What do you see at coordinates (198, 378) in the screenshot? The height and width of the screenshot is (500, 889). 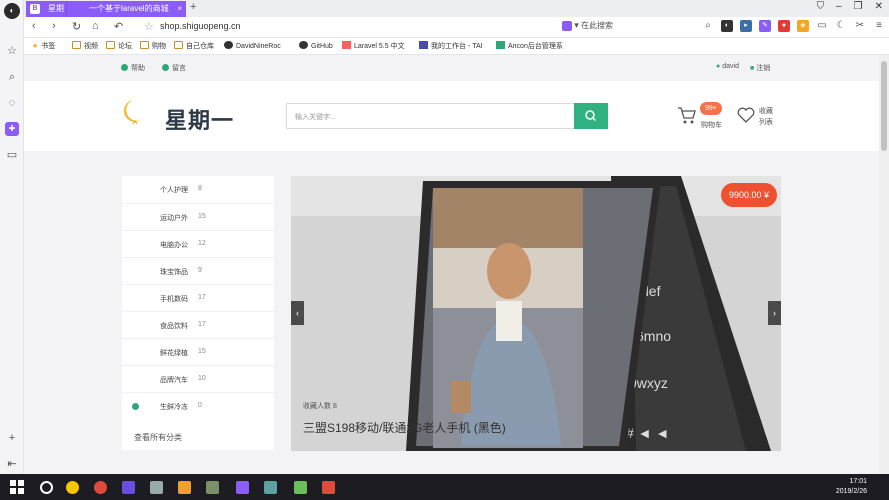 I see `category-item: 品牌汽车 10` at bounding box center [198, 378].